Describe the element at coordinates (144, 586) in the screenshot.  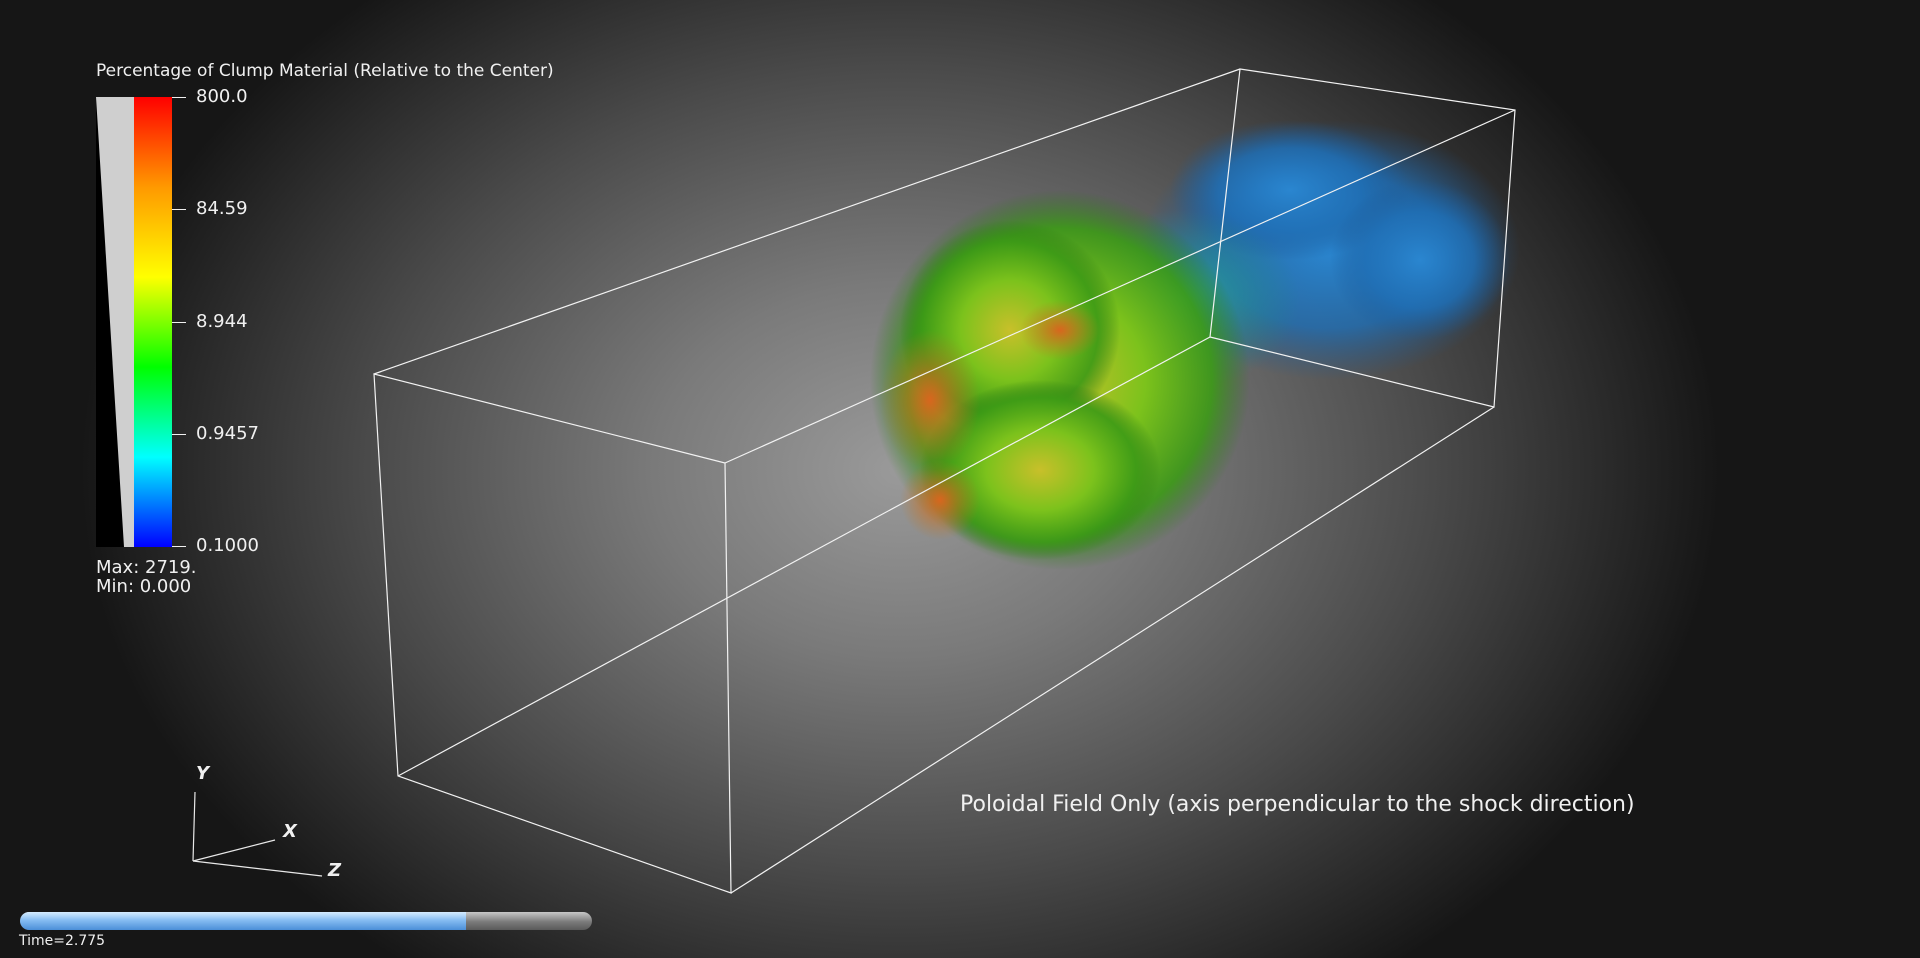
I see `legend-min: Min: 0.000` at that location.